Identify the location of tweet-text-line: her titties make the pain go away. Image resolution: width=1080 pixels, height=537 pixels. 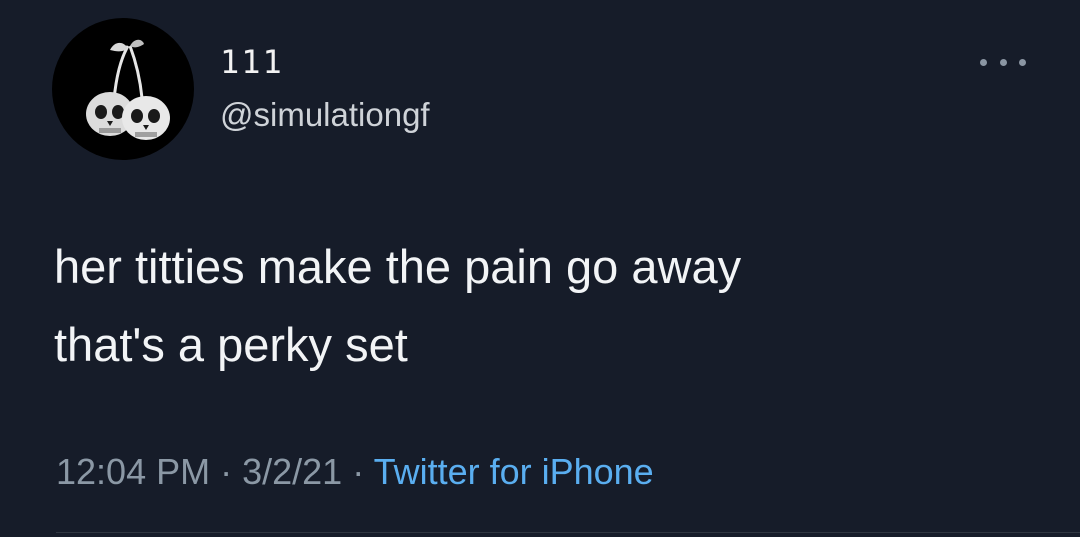
(398, 266).